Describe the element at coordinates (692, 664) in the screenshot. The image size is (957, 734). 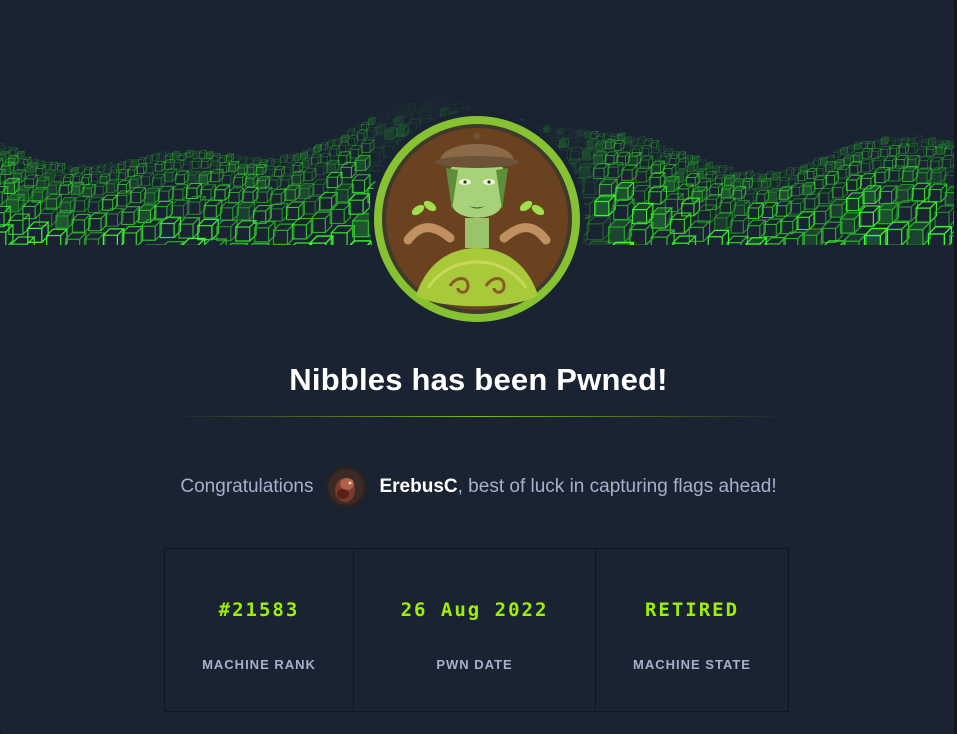
I see `machine-state-label: MACHINE STATE` at that location.